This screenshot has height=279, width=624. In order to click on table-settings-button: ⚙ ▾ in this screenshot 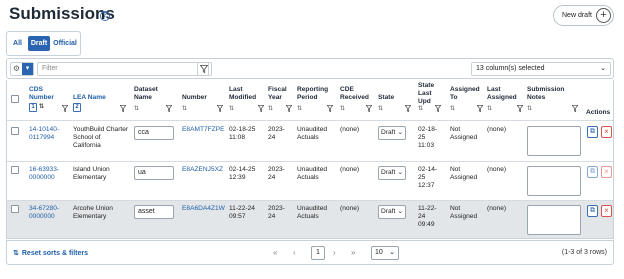, I will do `click(22, 69)`.